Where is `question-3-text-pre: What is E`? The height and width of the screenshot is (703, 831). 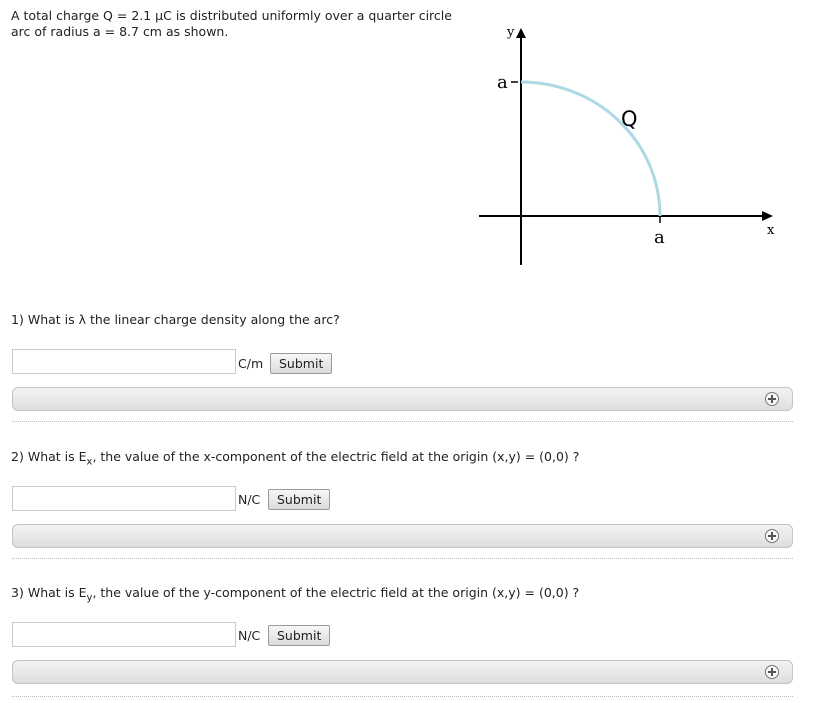 question-3-text-pre: What is E is located at coordinates (57, 592).